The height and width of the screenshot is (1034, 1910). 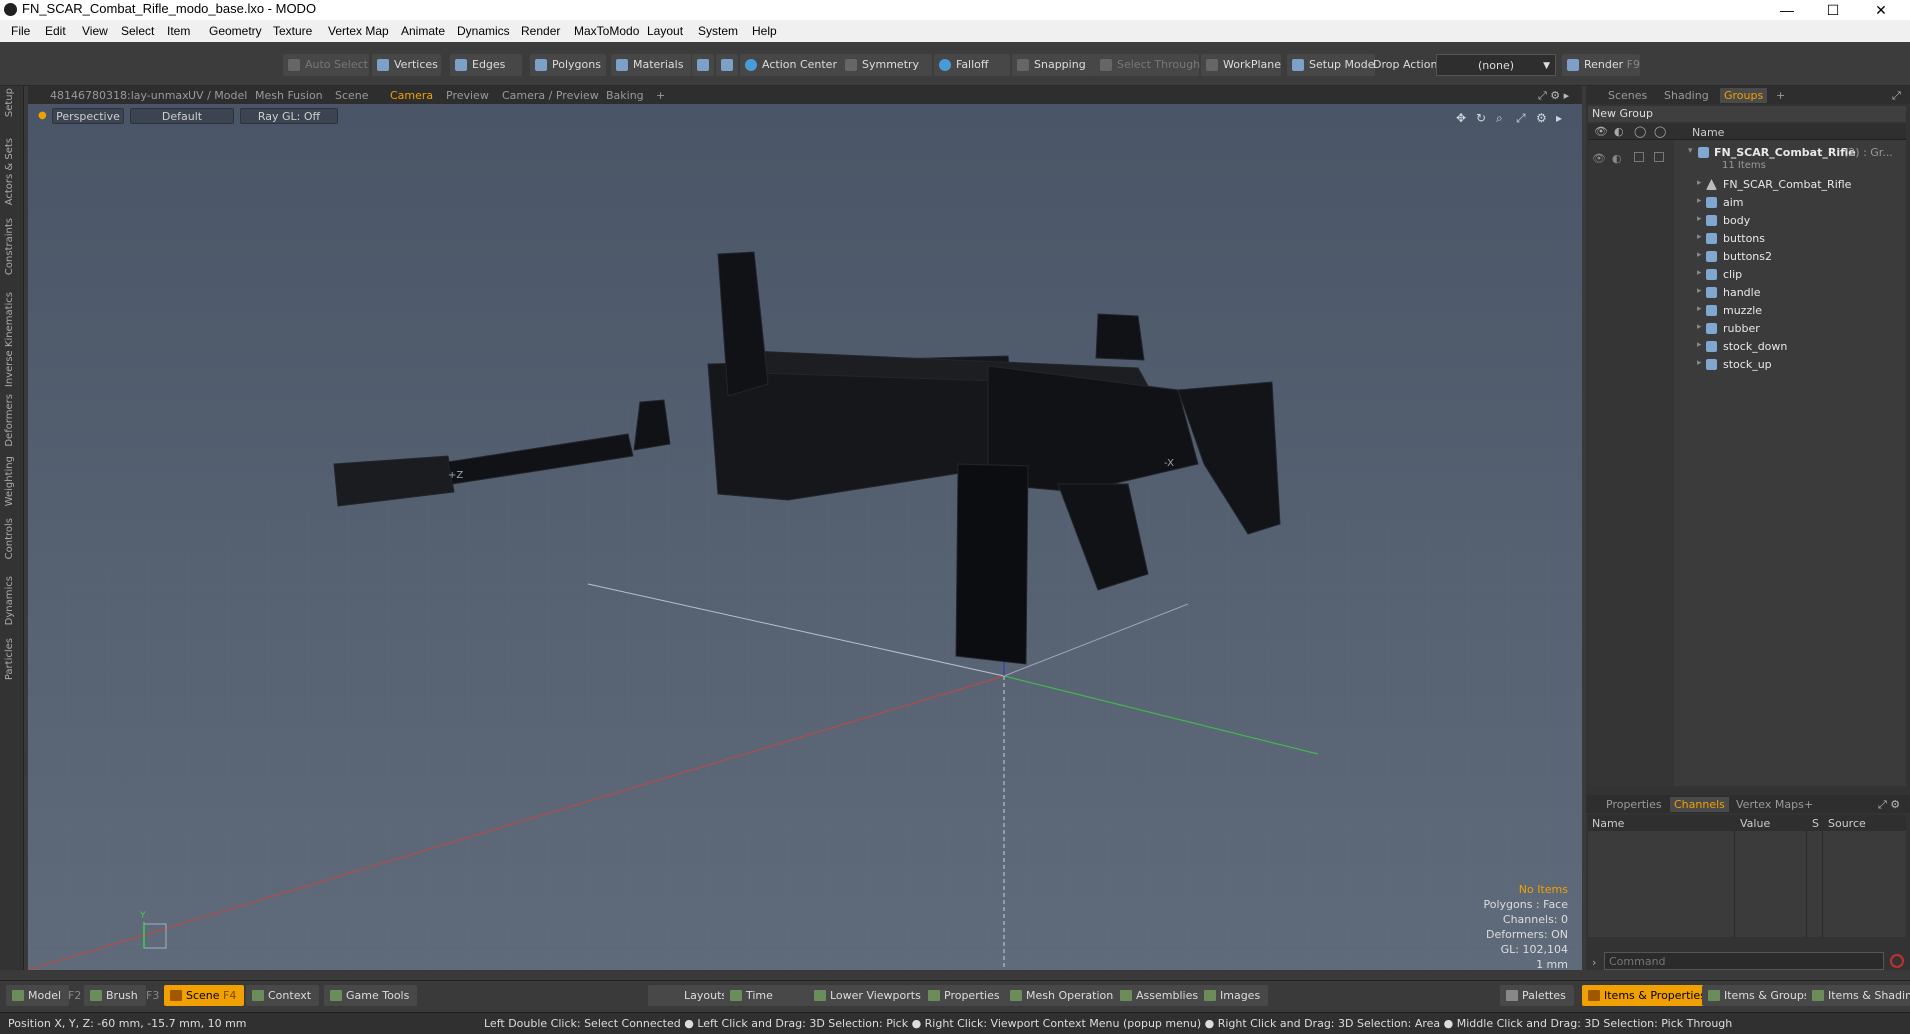 What do you see at coordinates (9, 339) in the screenshot?
I see `left-tab-inverse-kinematics: Inverse Kinematics` at bounding box center [9, 339].